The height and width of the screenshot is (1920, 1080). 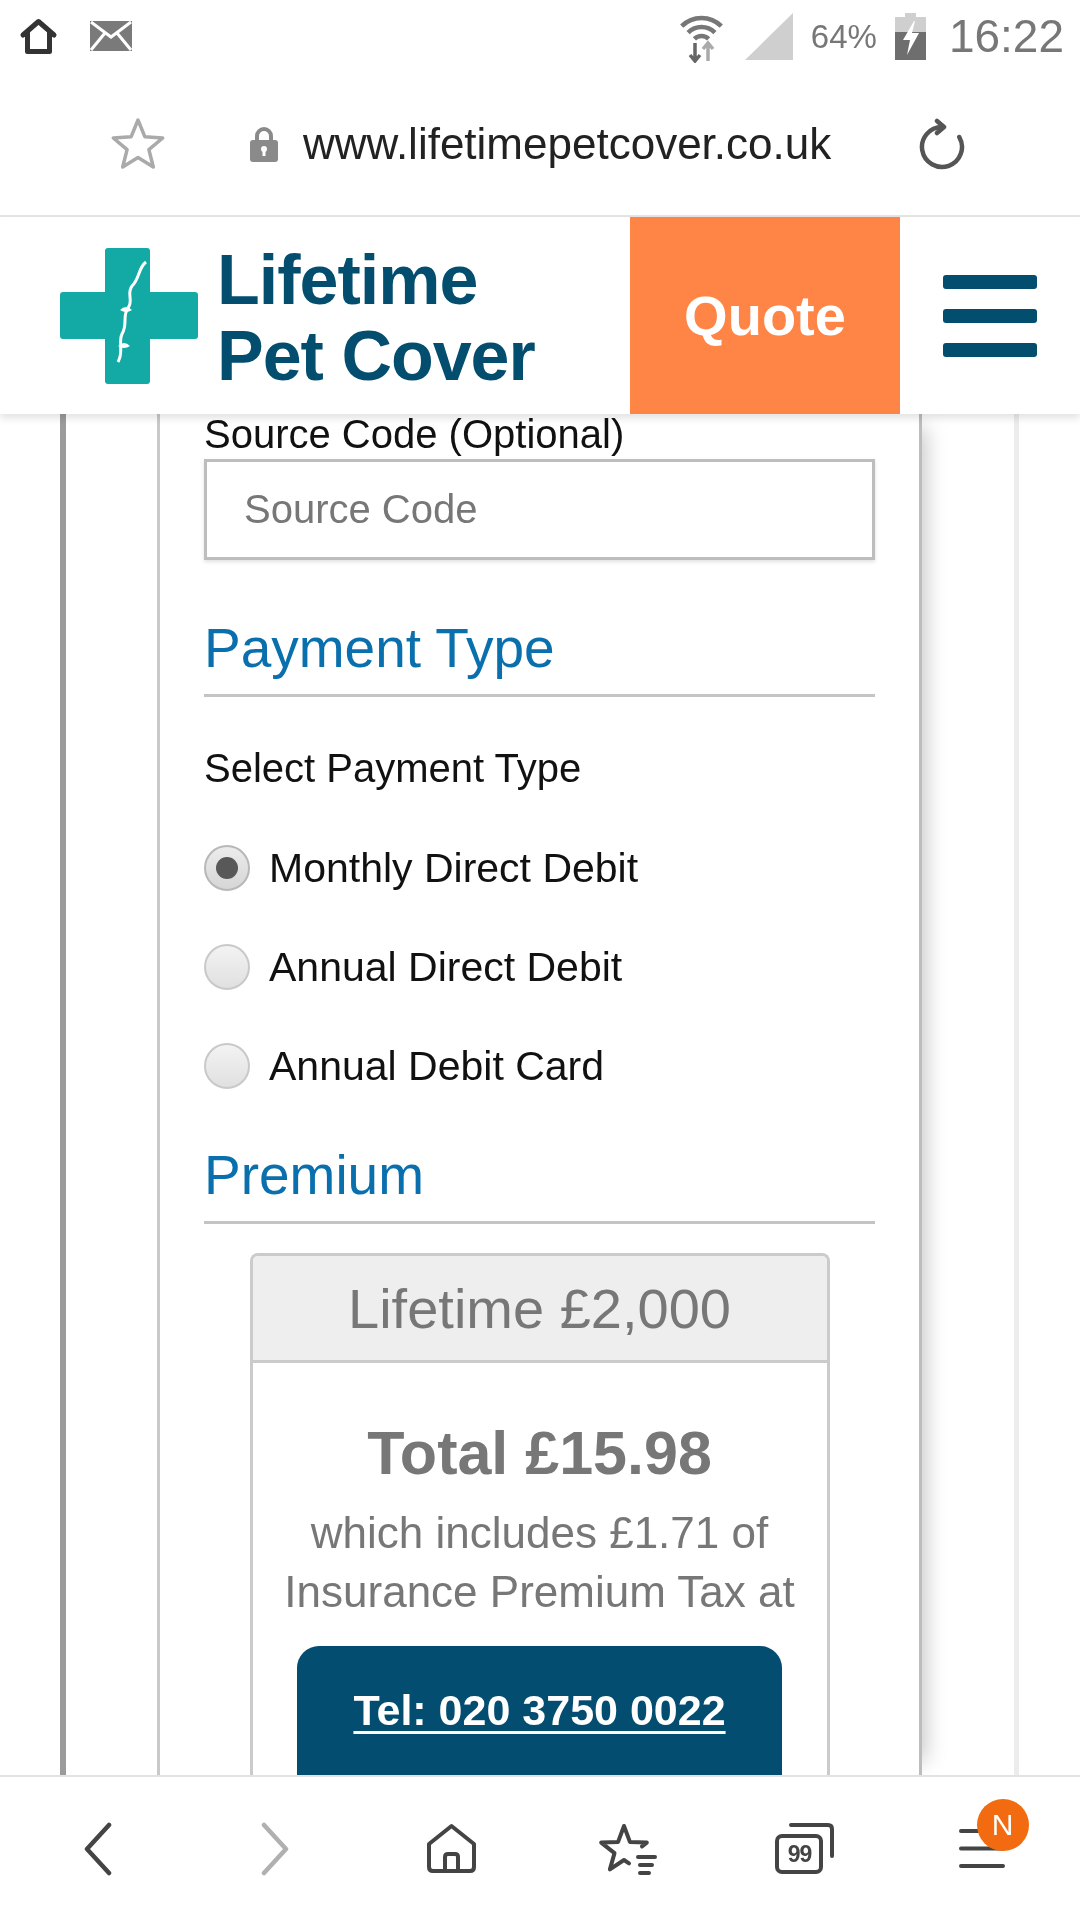 I want to click on signal-icon, so click(x=768, y=36).